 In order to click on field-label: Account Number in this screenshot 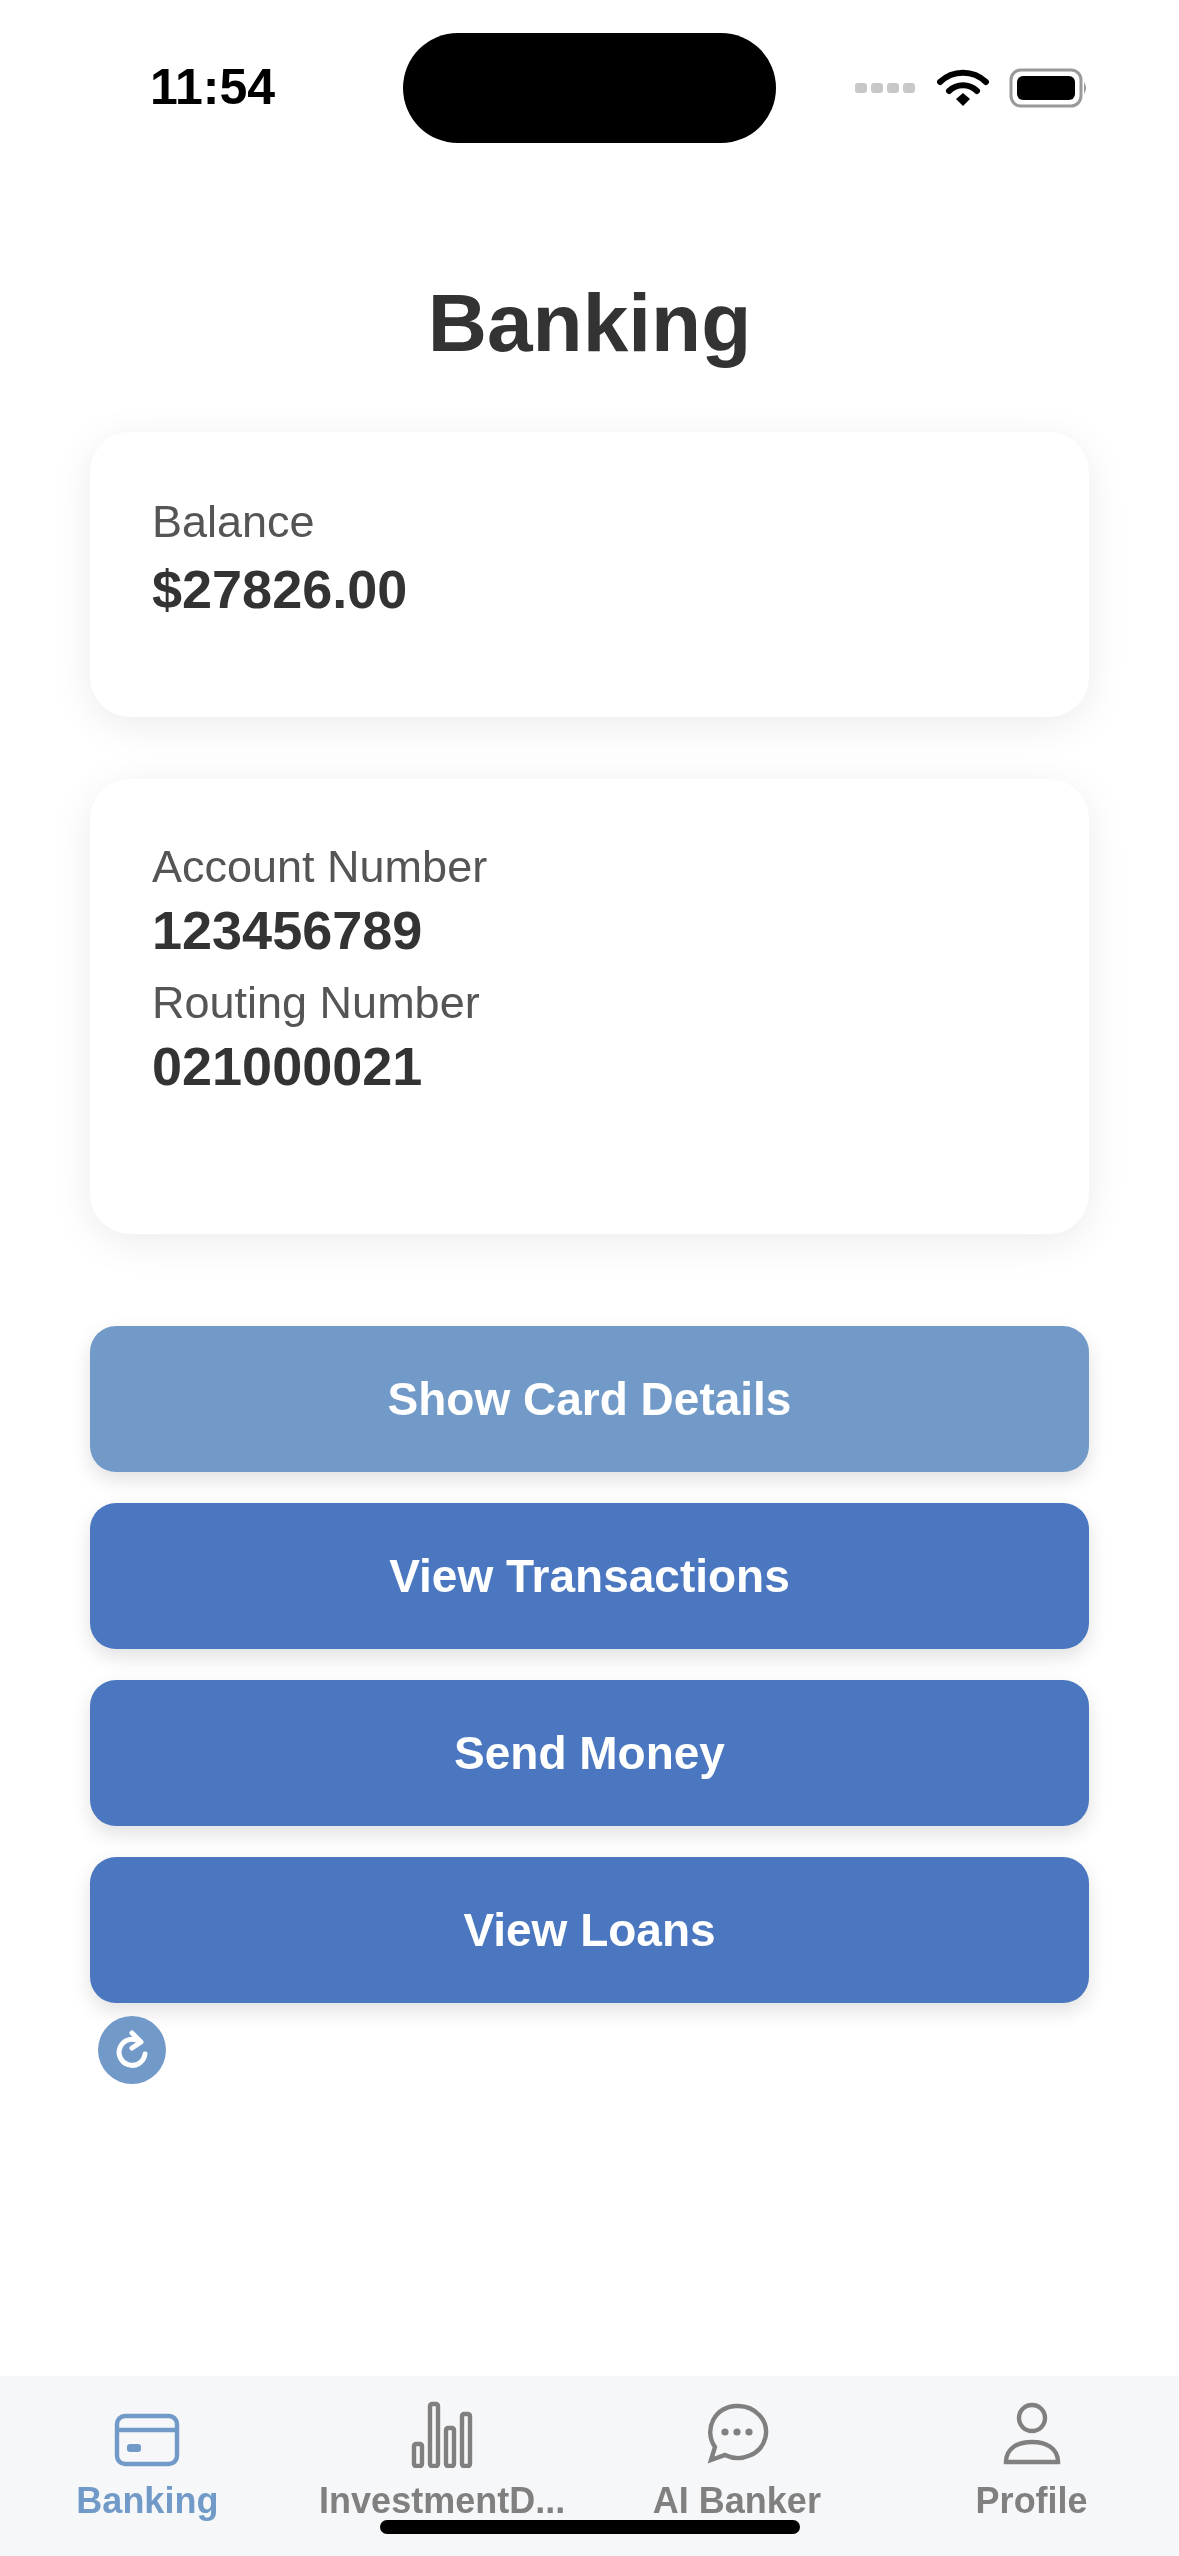, I will do `click(320, 867)`.